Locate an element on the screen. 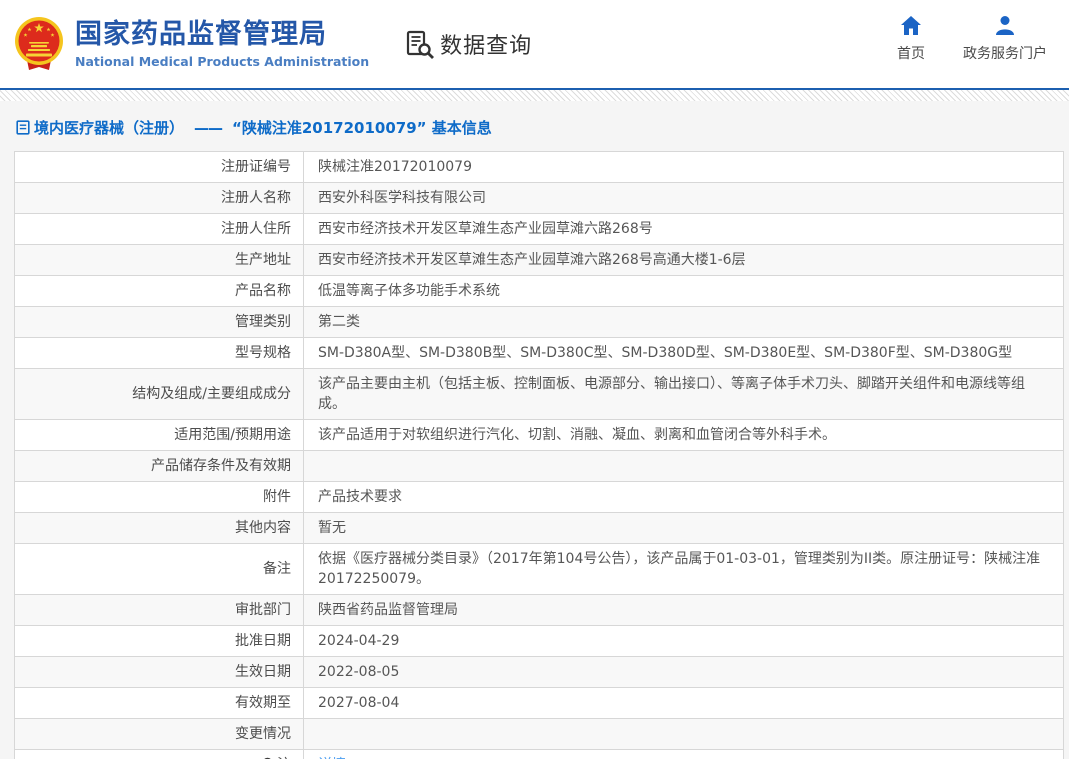 The height and width of the screenshot is (759, 1069). row-value: 暂无 is located at coordinates (683, 528).